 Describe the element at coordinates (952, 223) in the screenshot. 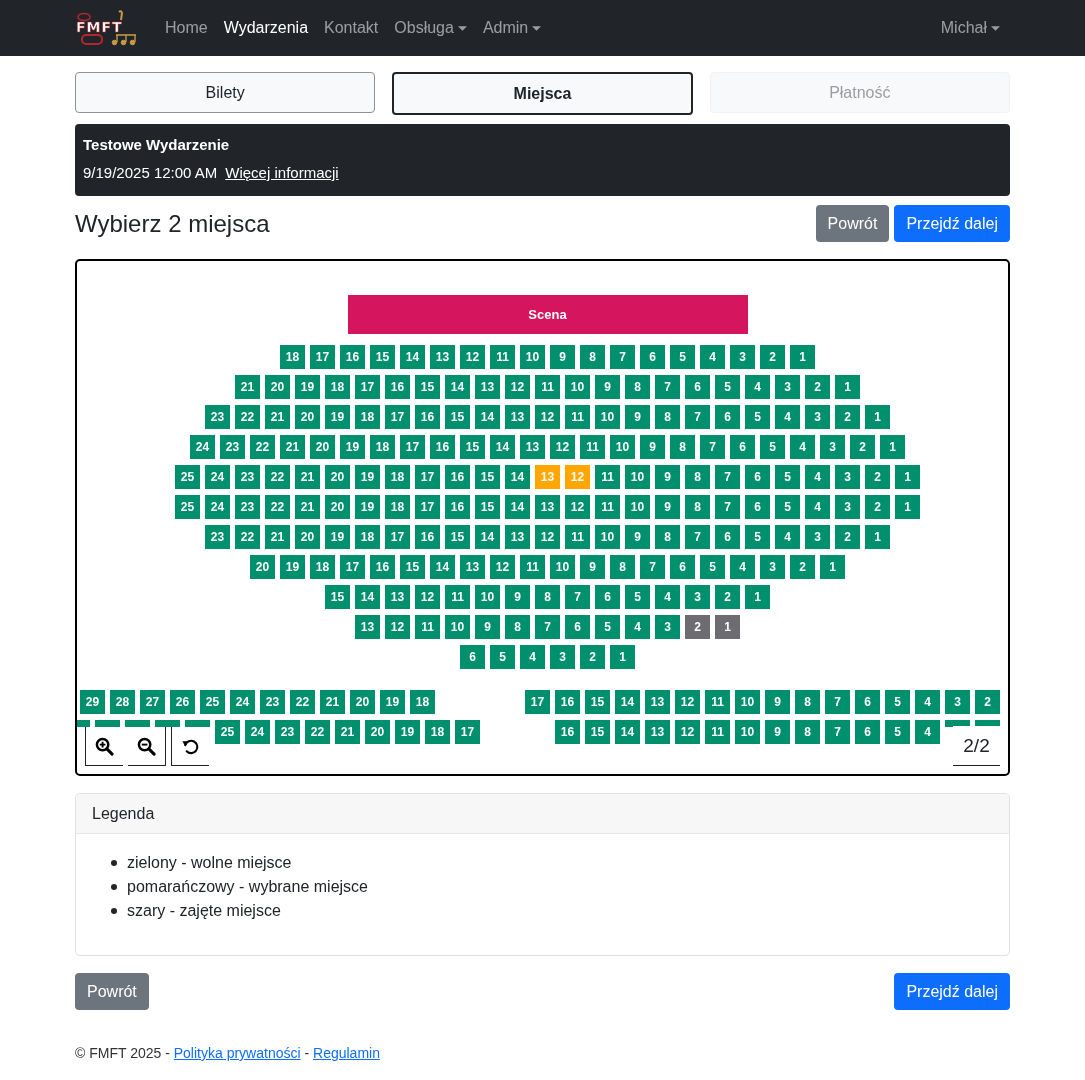

I see `next-button: Przejdź dalej` at that location.